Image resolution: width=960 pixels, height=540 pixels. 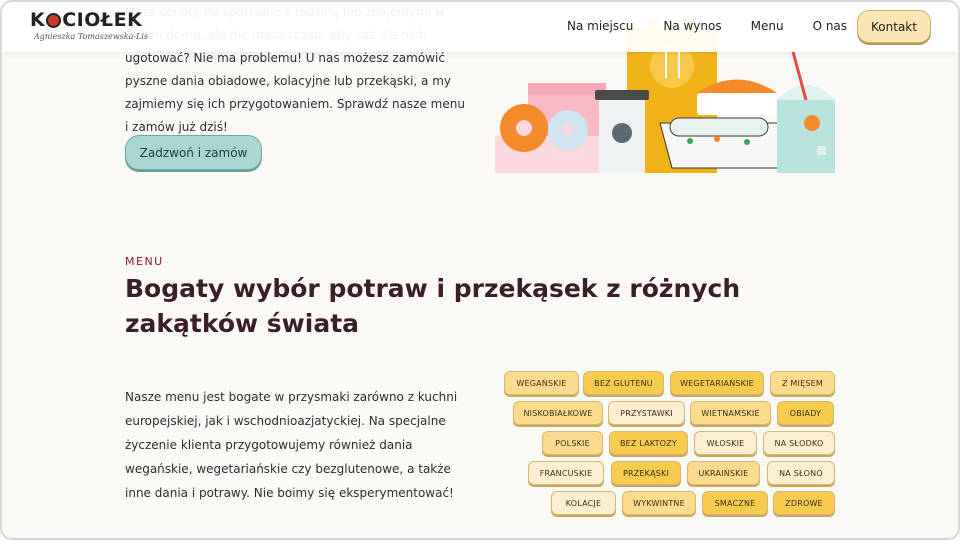 What do you see at coordinates (717, 383) in the screenshot?
I see `menu-tag: WEGETARIAŃSKIE` at bounding box center [717, 383].